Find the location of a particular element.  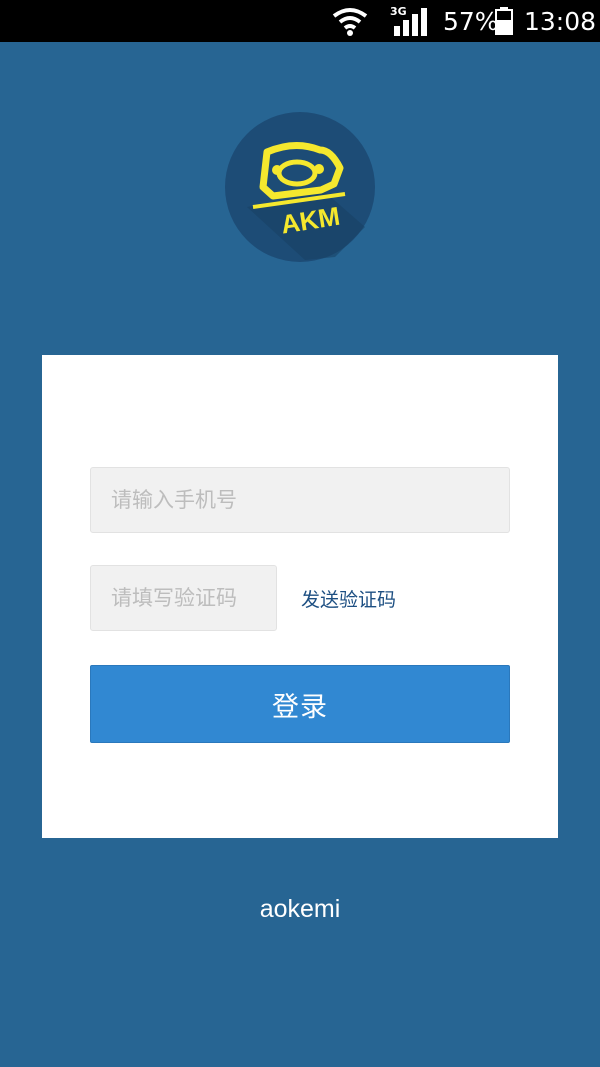

send-code-link: 发送验证码 is located at coordinates (348, 598).